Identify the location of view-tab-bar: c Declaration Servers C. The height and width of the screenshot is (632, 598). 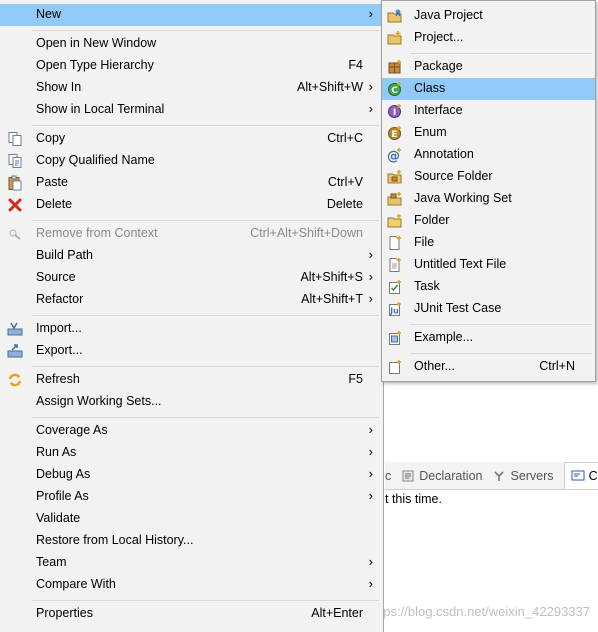
(491, 476).